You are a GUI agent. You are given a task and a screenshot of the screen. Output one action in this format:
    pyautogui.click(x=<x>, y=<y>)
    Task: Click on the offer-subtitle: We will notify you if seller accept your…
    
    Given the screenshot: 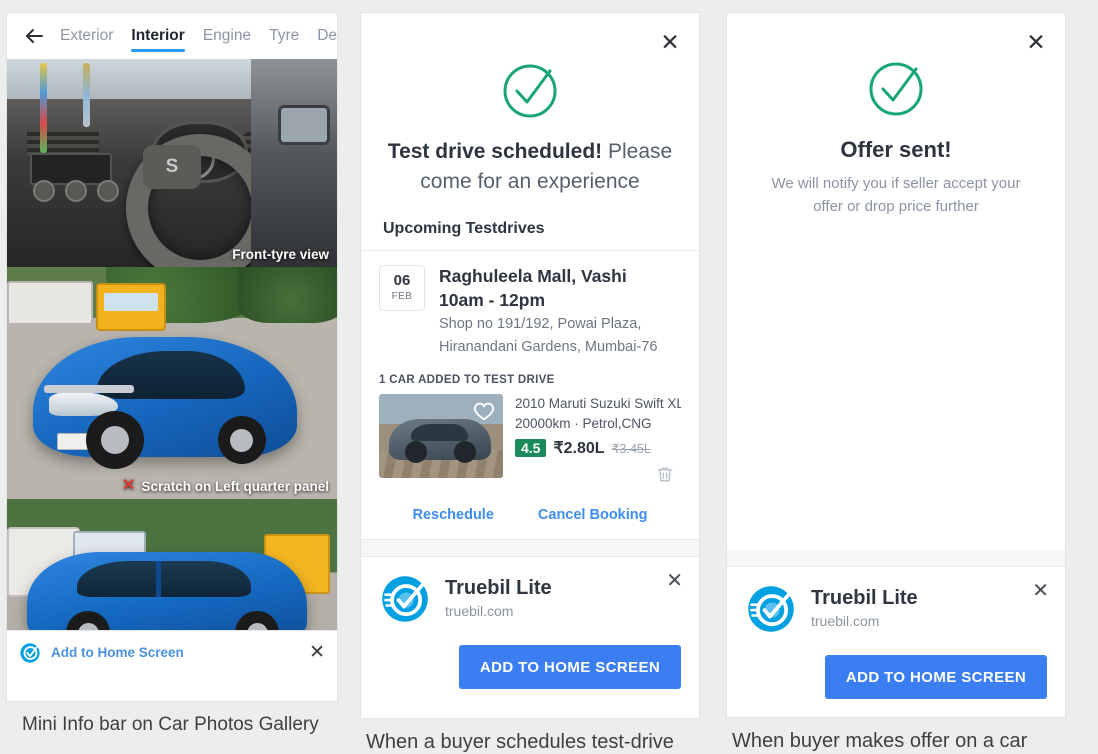 What is the action you would take?
    pyautogui.click(x=896, y=190)
    